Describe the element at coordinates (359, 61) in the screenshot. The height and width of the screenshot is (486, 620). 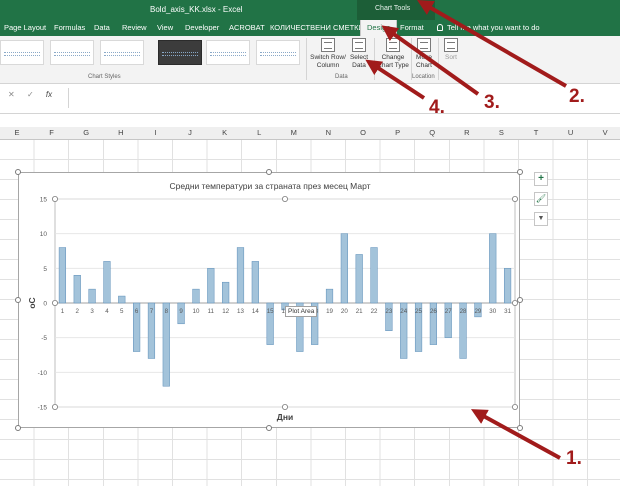
I see `select-data-label: Select Data` at that location.